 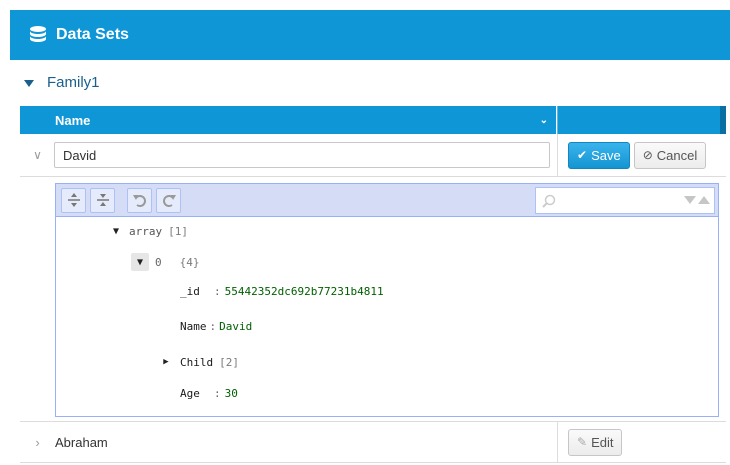 What do you see at coordinates (139, 200) in the screenshot?
I see `undo-icon` at bounding box center [139, 200].